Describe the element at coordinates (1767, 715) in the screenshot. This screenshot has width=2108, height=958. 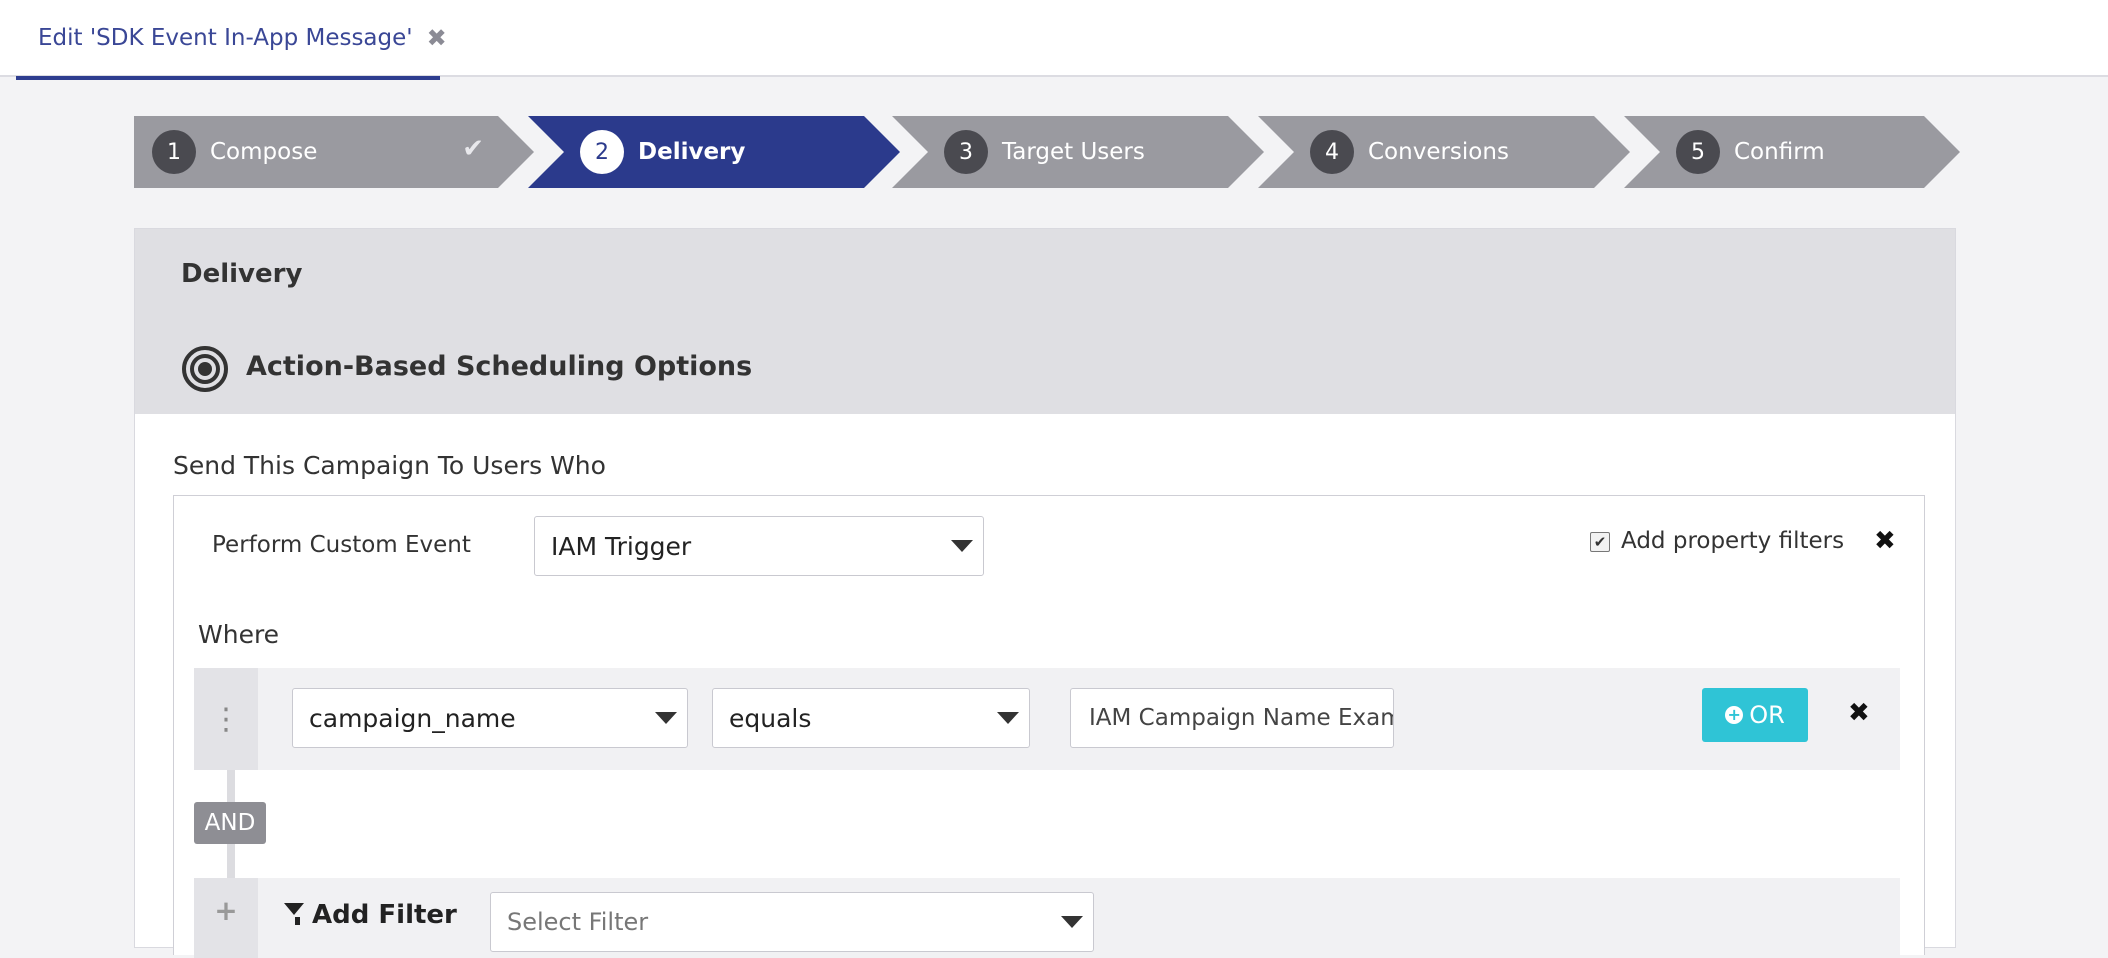
I see `add-or-label: OR` at that location.